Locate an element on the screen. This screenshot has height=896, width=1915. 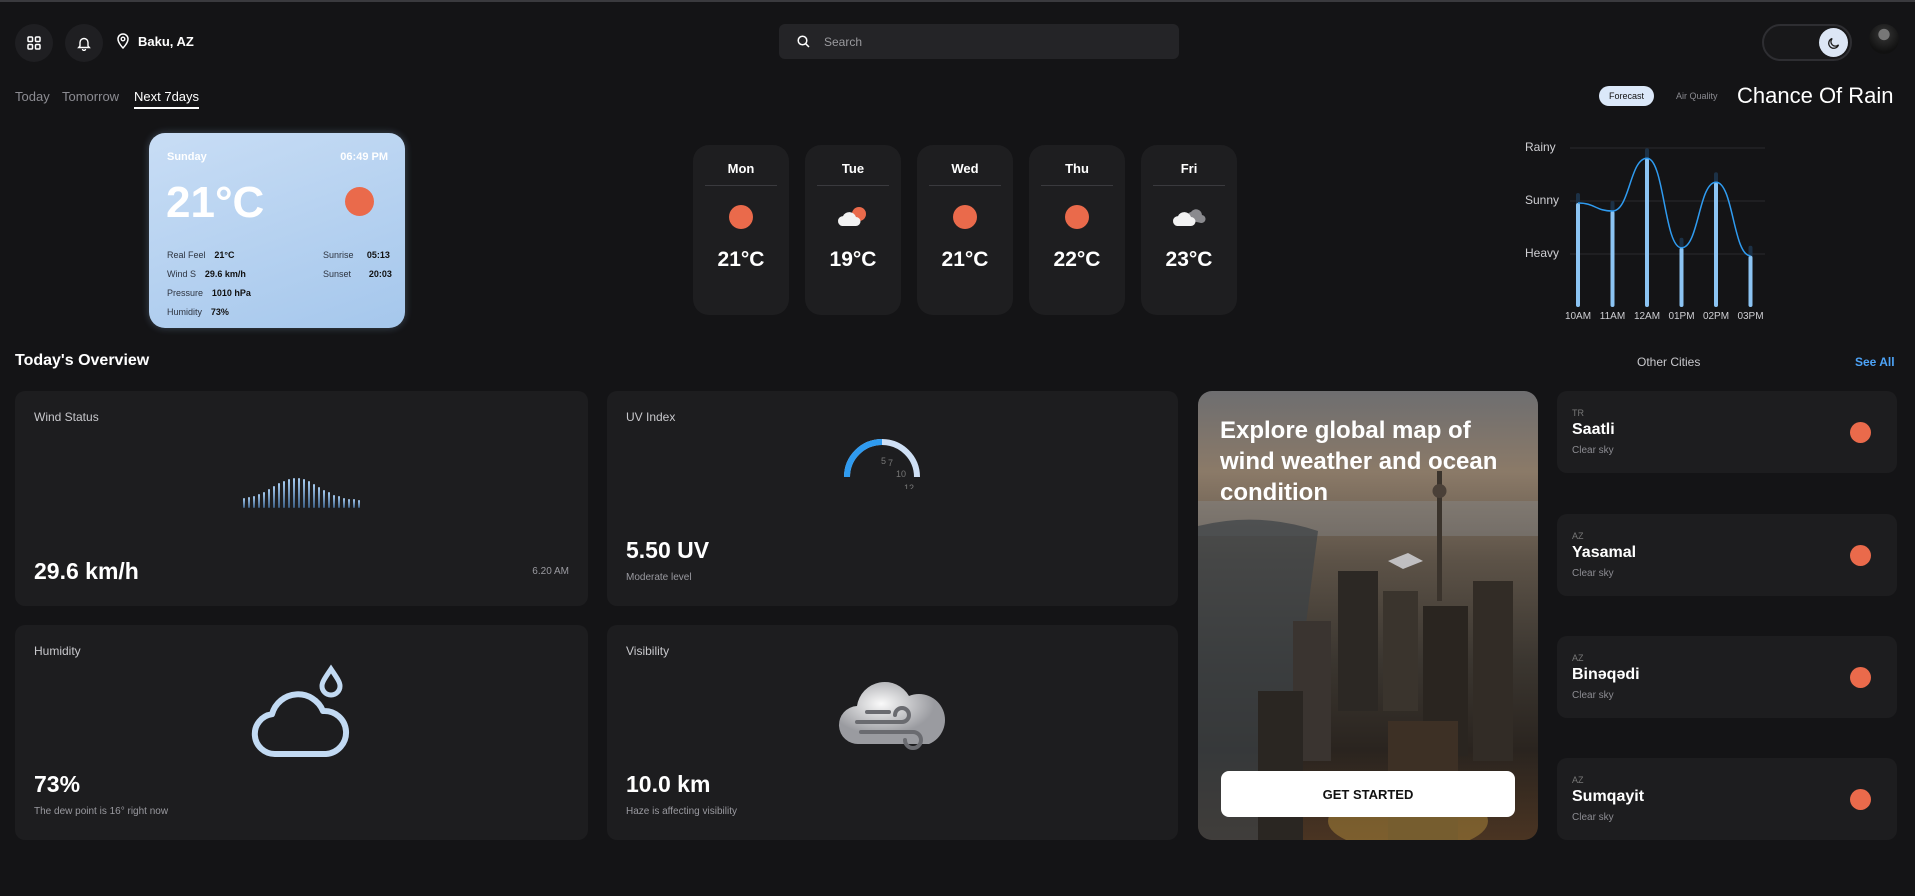
current-time: 06:49 PM is located at coordinates (364, 157).